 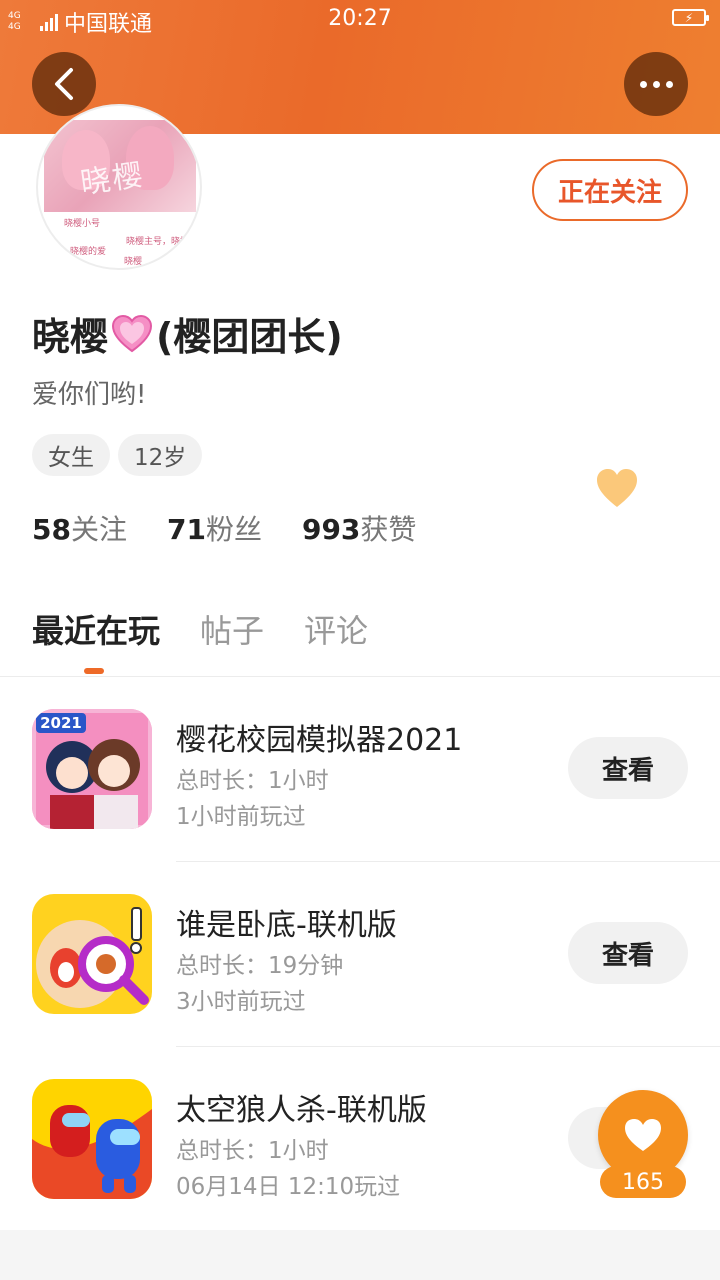 I want to click on more-icon, so click(x=656, y=84).